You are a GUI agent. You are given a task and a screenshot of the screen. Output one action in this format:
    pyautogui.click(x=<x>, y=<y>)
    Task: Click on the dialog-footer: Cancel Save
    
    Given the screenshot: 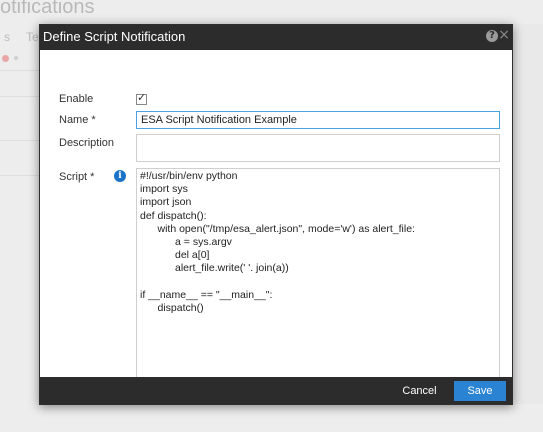 What is the action you would take?
    pyautogui.click(x=276, y=390)
    